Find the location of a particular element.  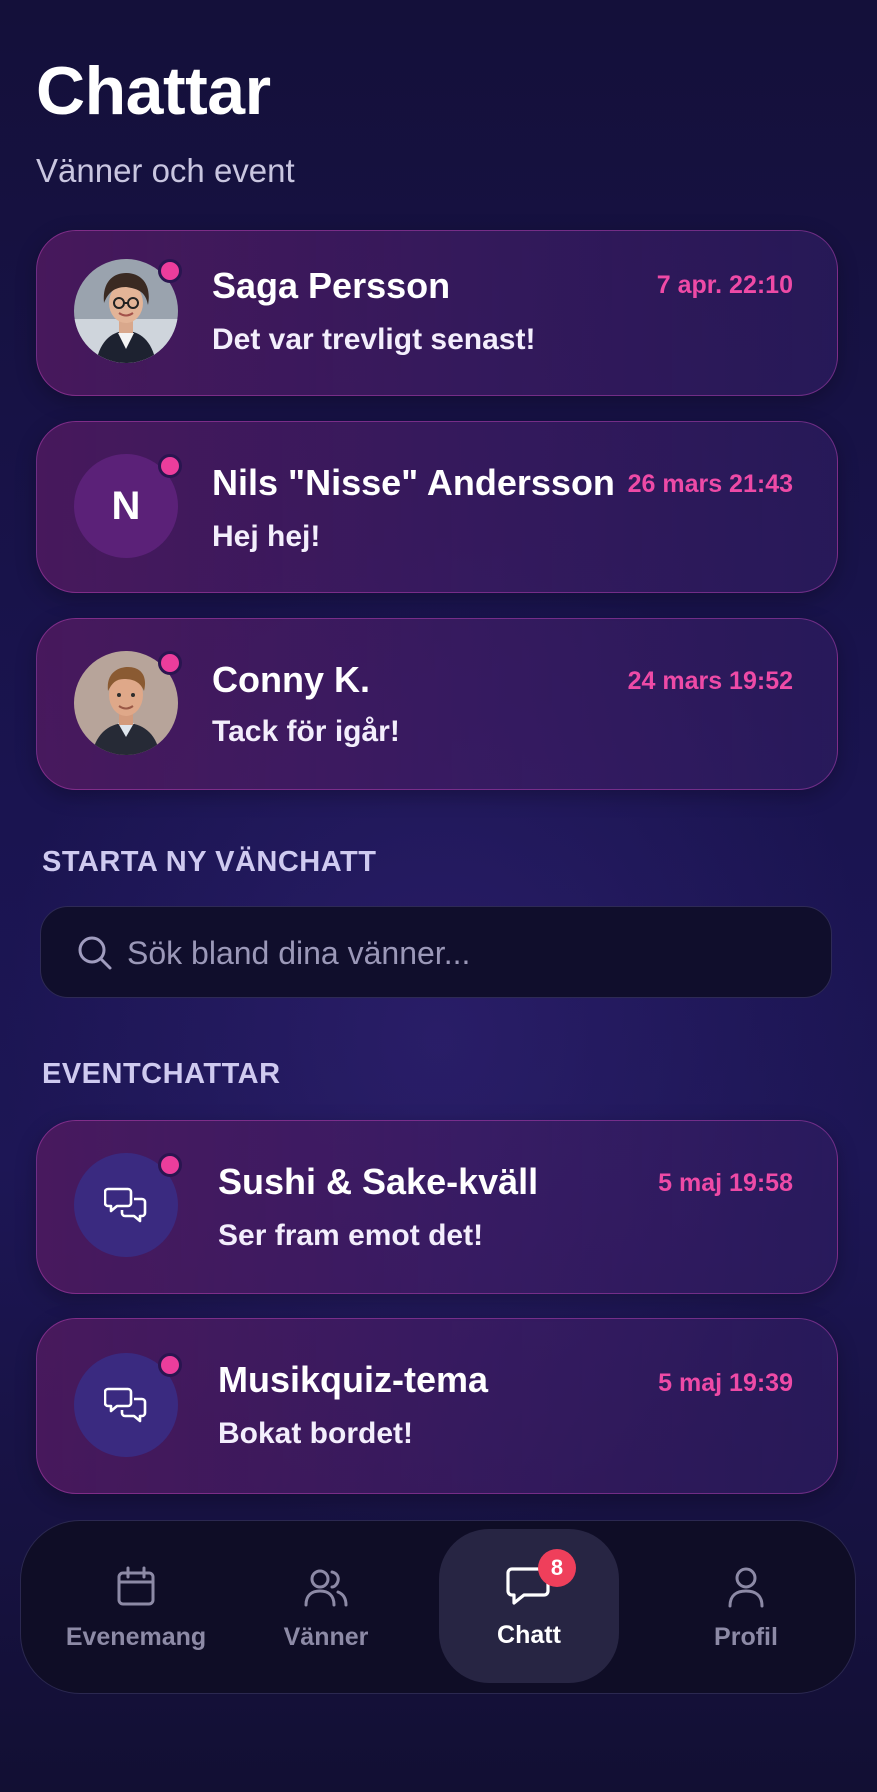

page-subtitle: Vänner och event is located at coordinates (165, 170).